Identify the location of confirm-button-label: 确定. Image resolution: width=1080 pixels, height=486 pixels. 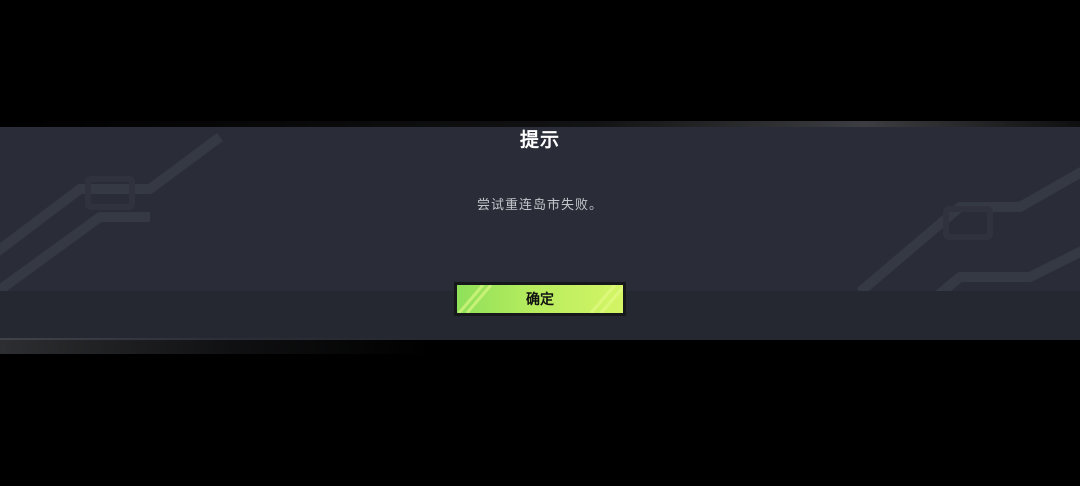
(540, 299).